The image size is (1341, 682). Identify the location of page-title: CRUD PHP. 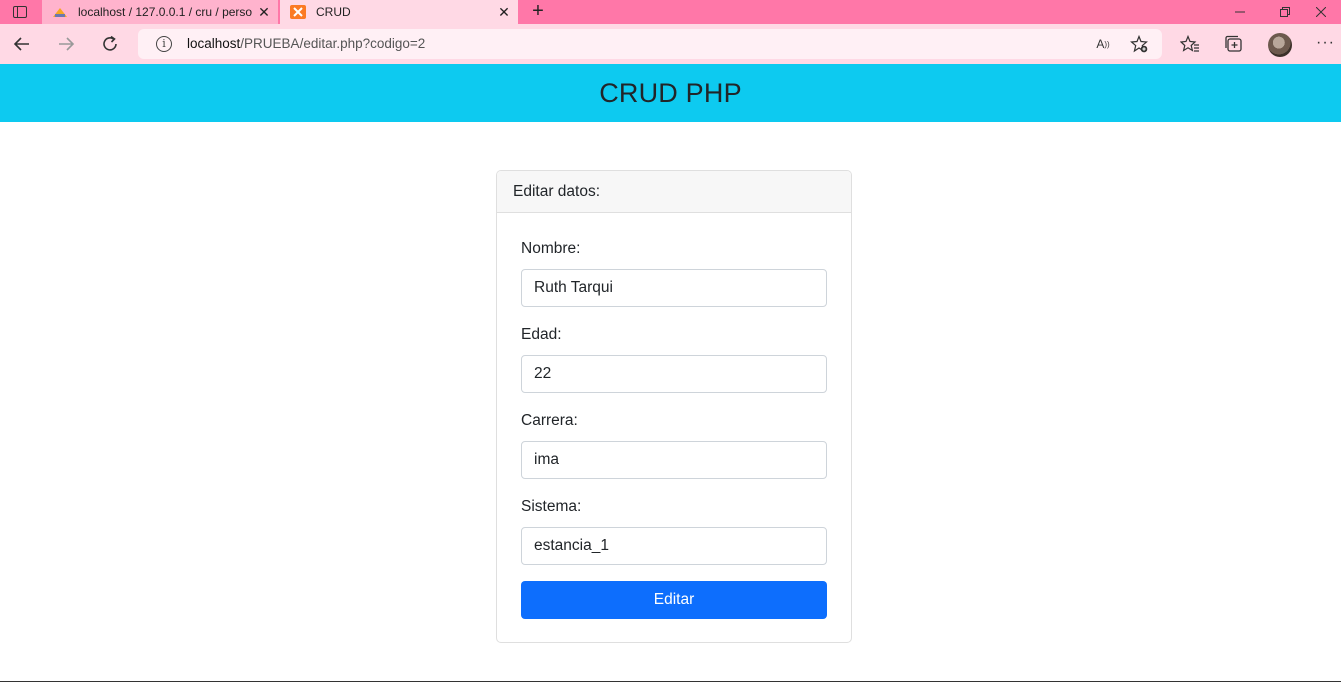
(670, 92).